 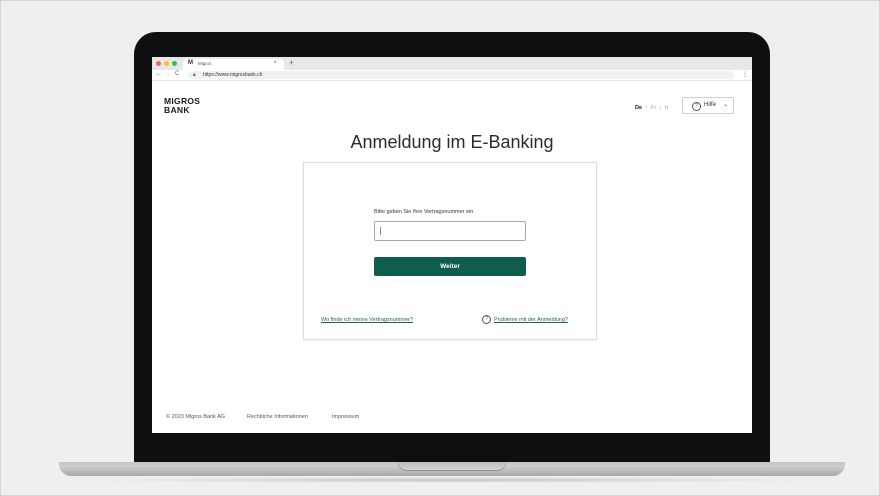 I want to click on laptop-notch, so click(x=452, y=466).